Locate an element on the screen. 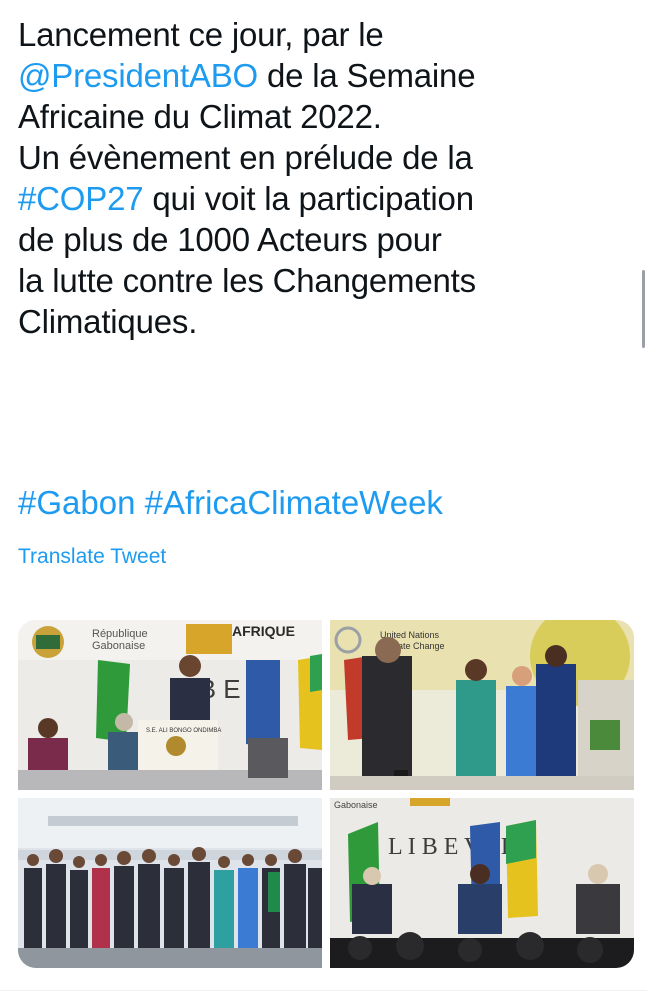  tweet-line: @PresidentABO de la Semaine is located at coordinates (247, 75).